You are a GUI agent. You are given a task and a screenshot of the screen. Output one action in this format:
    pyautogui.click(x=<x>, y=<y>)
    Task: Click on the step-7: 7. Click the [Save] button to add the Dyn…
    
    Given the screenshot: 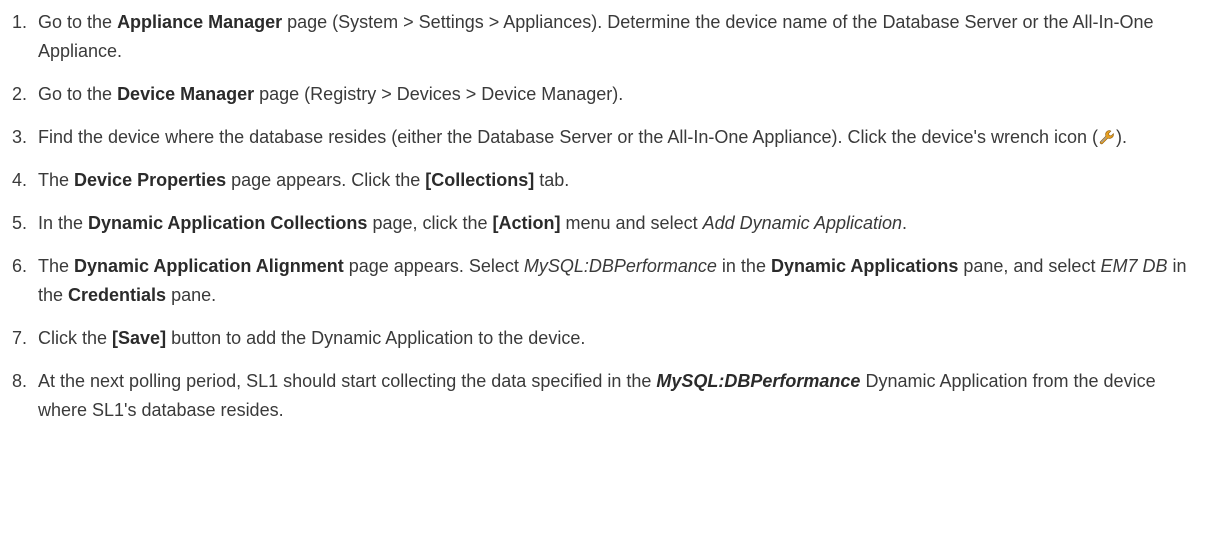 What is the action you would take?
    pyautogui.click(x=611, y=338)
    